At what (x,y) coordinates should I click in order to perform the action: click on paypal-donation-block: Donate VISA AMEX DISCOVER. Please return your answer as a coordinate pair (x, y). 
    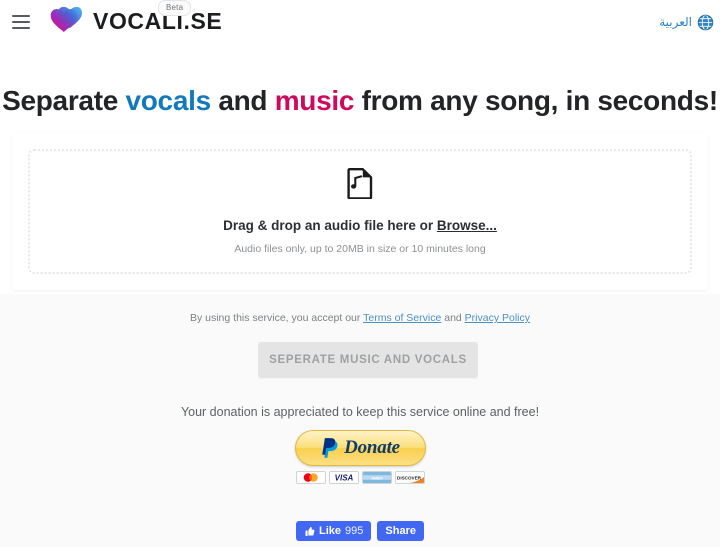
    Looking at the image, I should click on (360, 457).